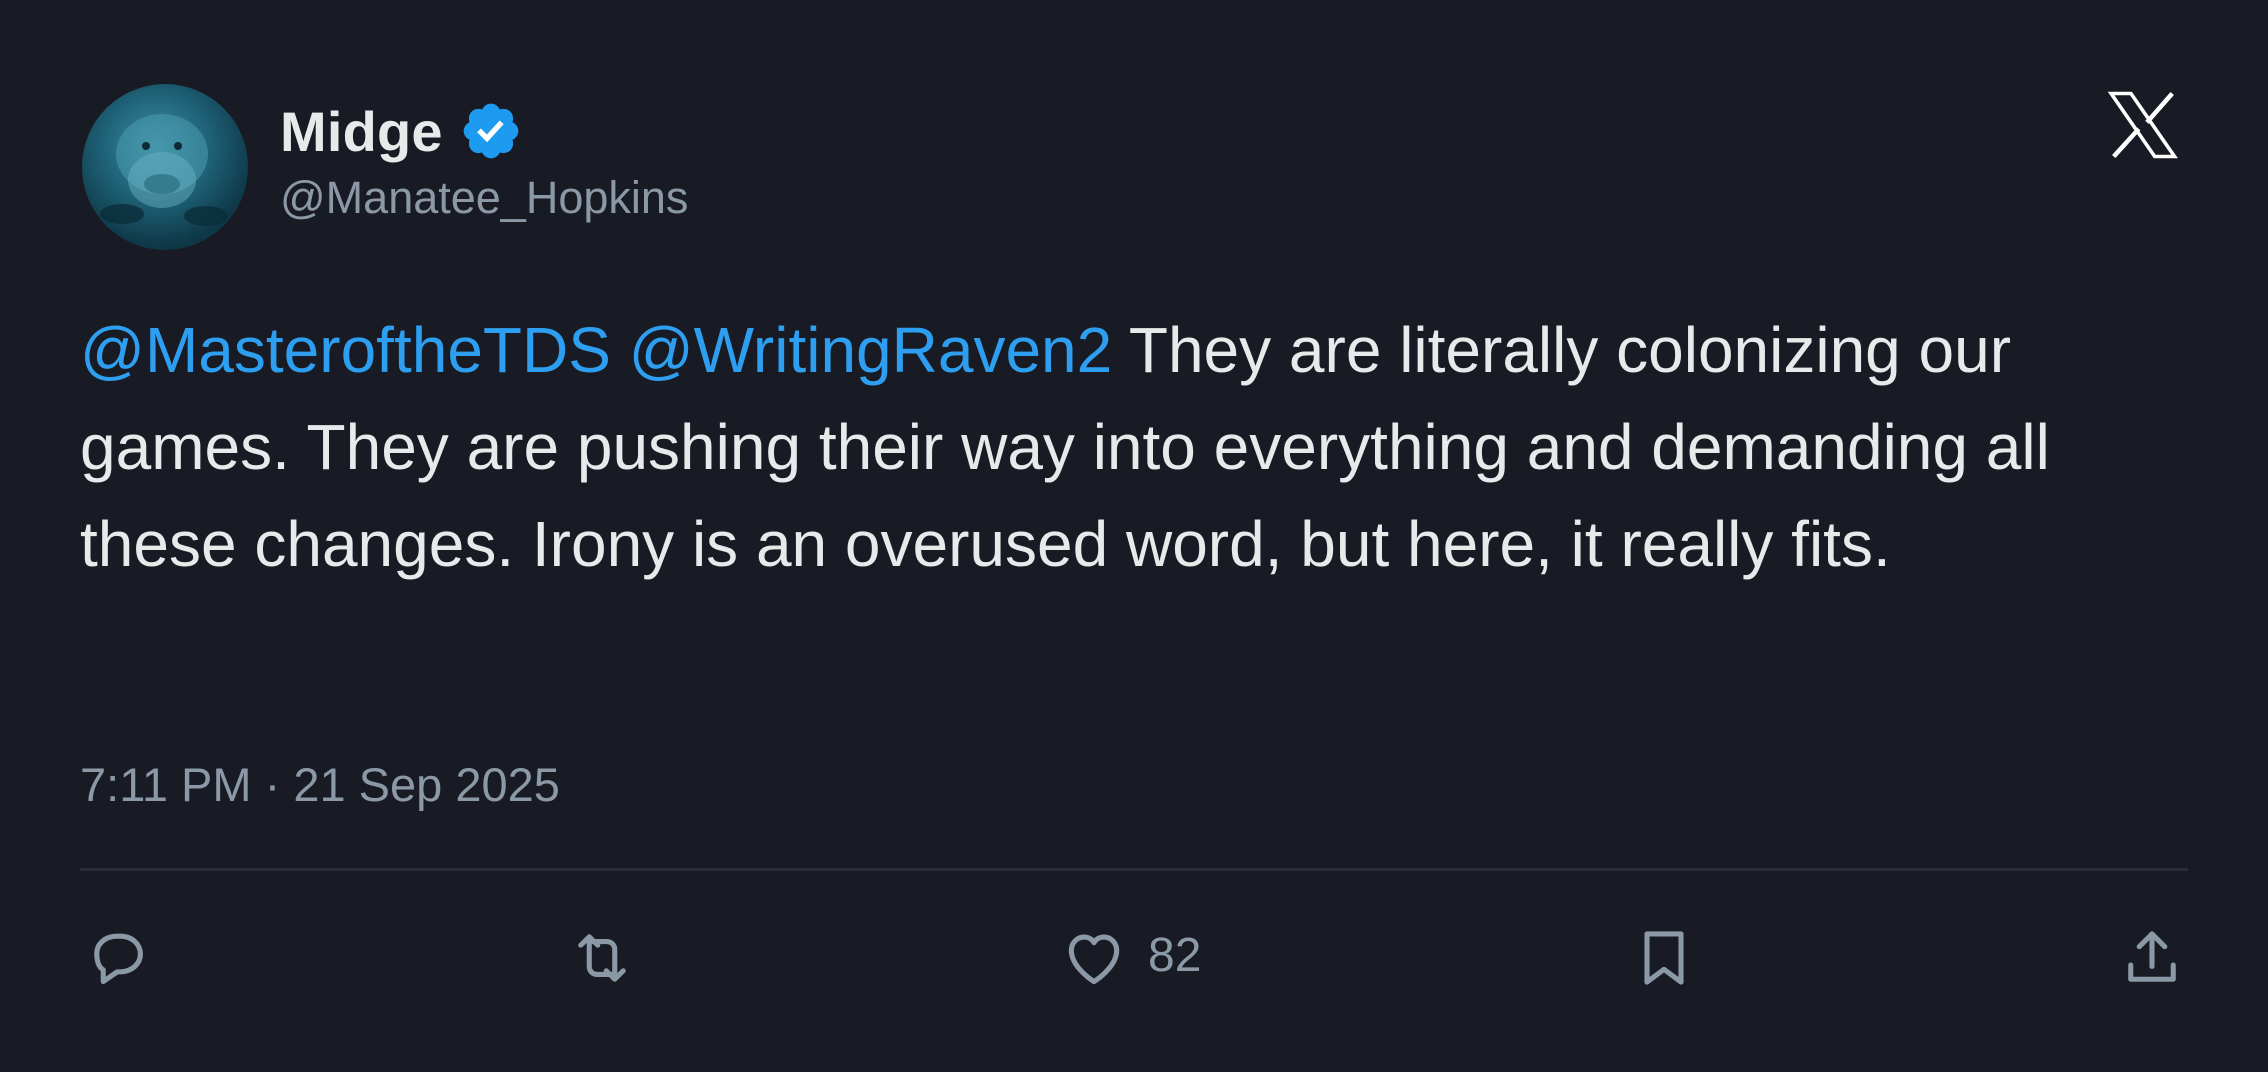  I want to click on reply-icon, so click(118, 959).